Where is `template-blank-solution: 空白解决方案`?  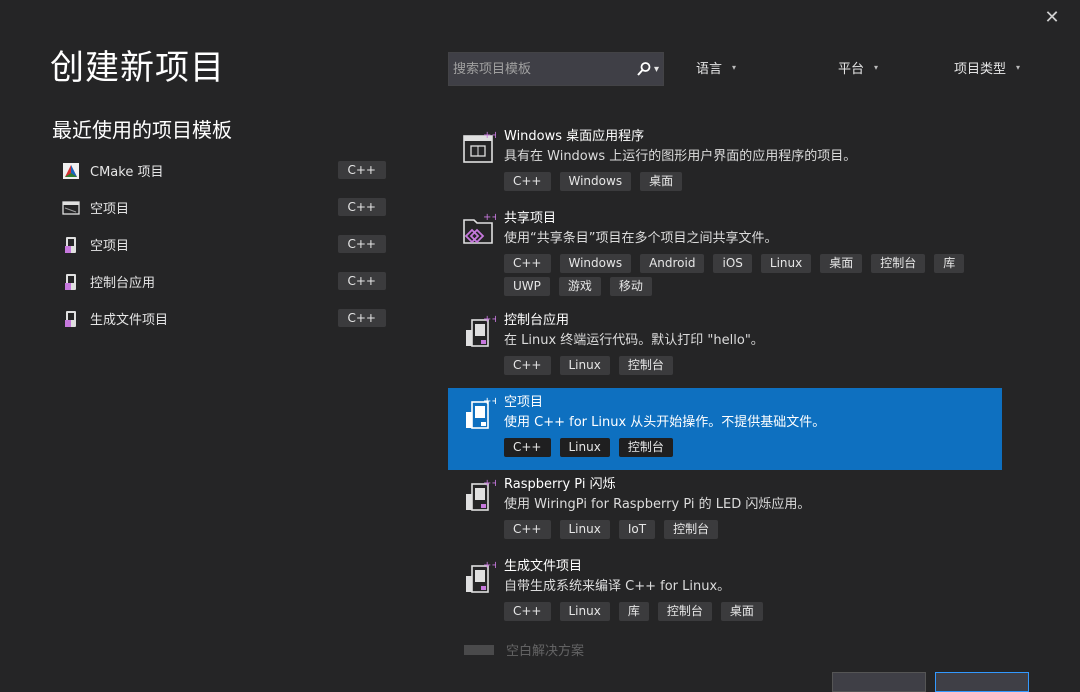 template-blank-solution: 空白解决方案 is located at coordinates (614, 649).